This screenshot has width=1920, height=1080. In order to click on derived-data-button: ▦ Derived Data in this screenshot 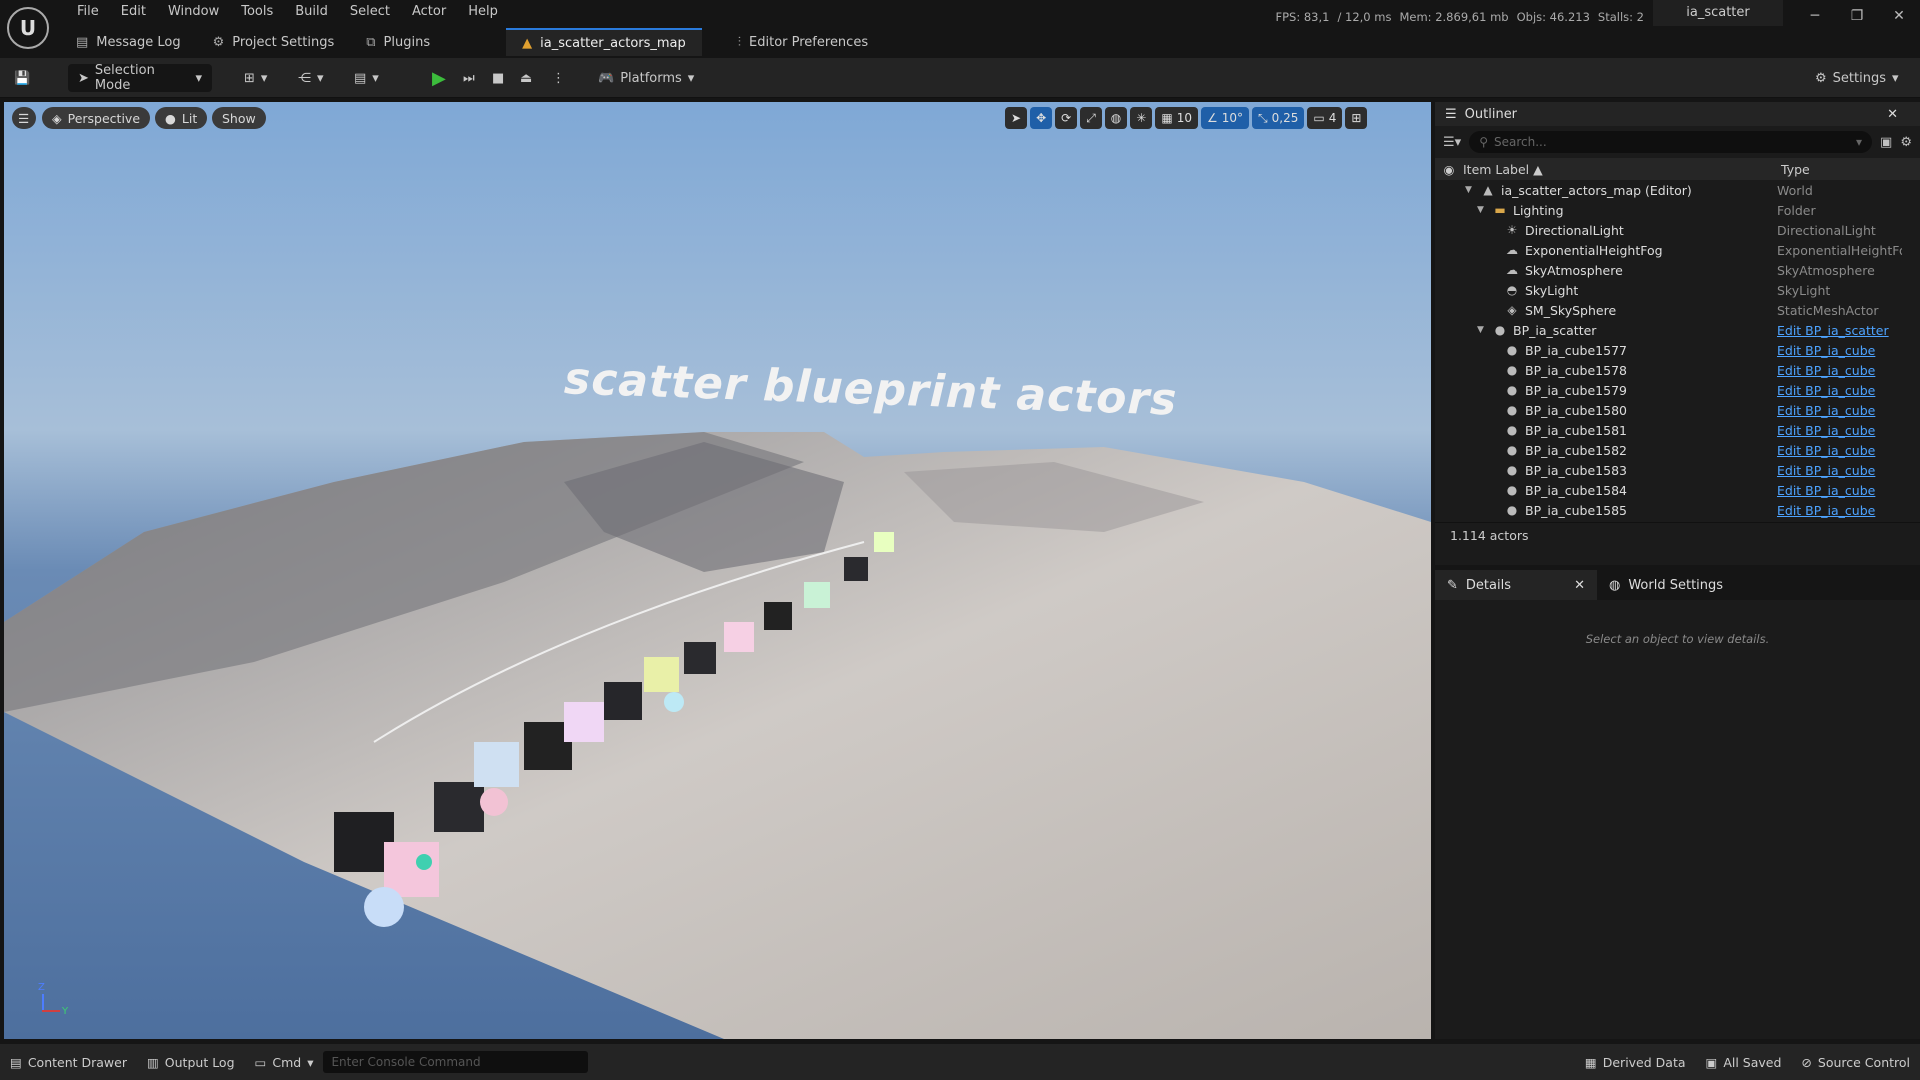, I will do `click(1635, 1062)`.